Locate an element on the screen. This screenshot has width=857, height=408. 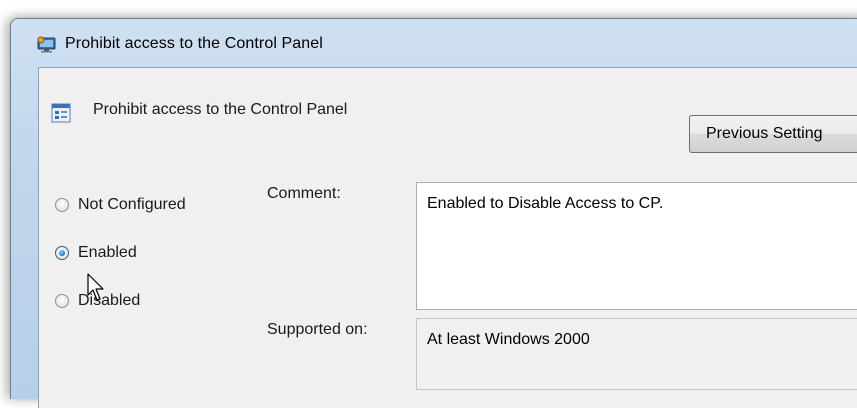
radio-not-configured: Not Configured is located at coordinates (120, 205).